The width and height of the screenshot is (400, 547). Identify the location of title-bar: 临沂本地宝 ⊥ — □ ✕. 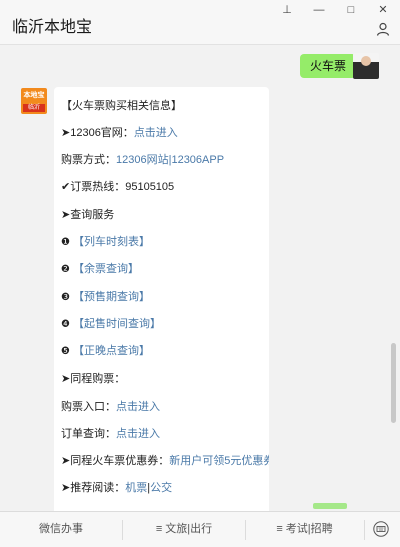
(200, 22).